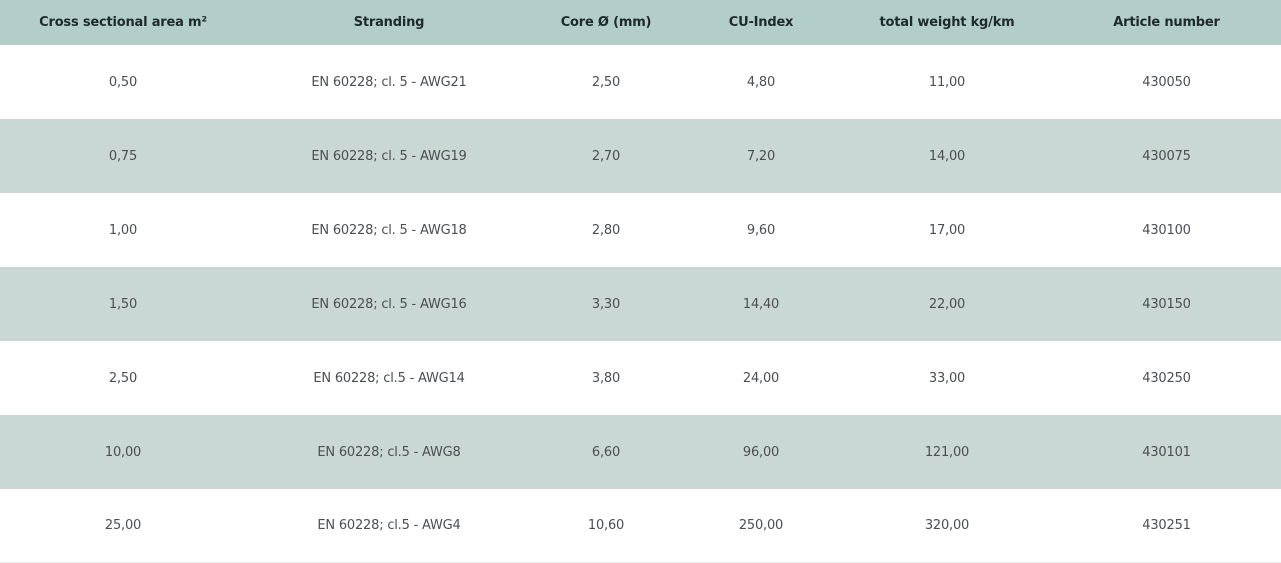 The width and height of the screenshot is (1281, 563). Describe the element at coordinates (123, 230) in the screenshot. I see `cell-cross-sectional-area: 1,00` at that location.